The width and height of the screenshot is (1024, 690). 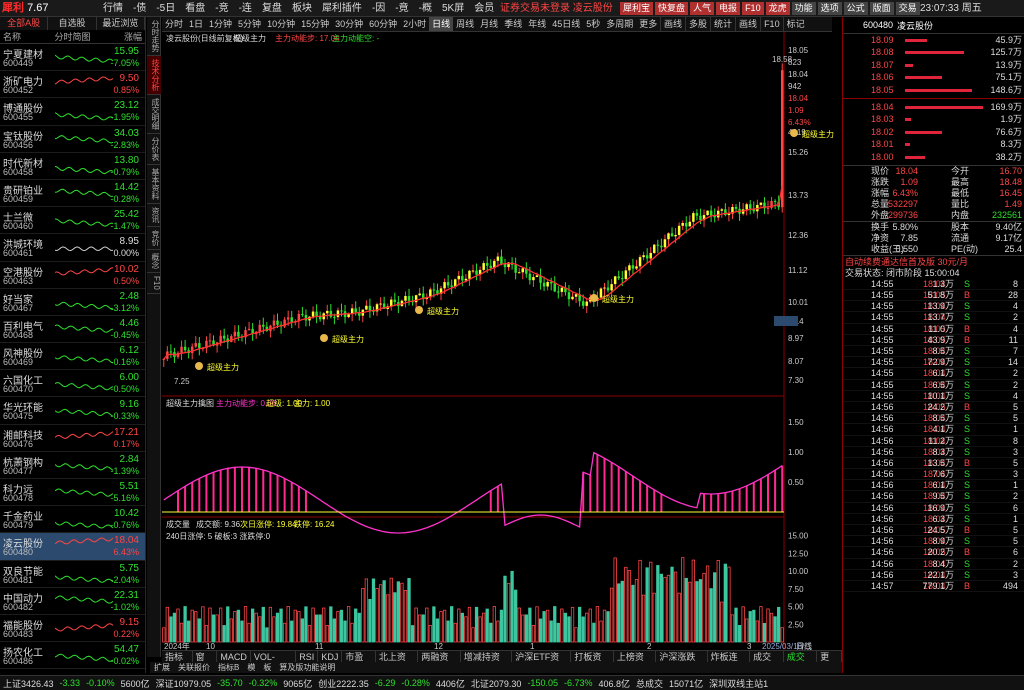 What do you see at coordinates (72, 85) in the screenshot?
I see `stock-row: 浙矿电力 600452 9.50 0.85%` at bounding box center [72, 85].